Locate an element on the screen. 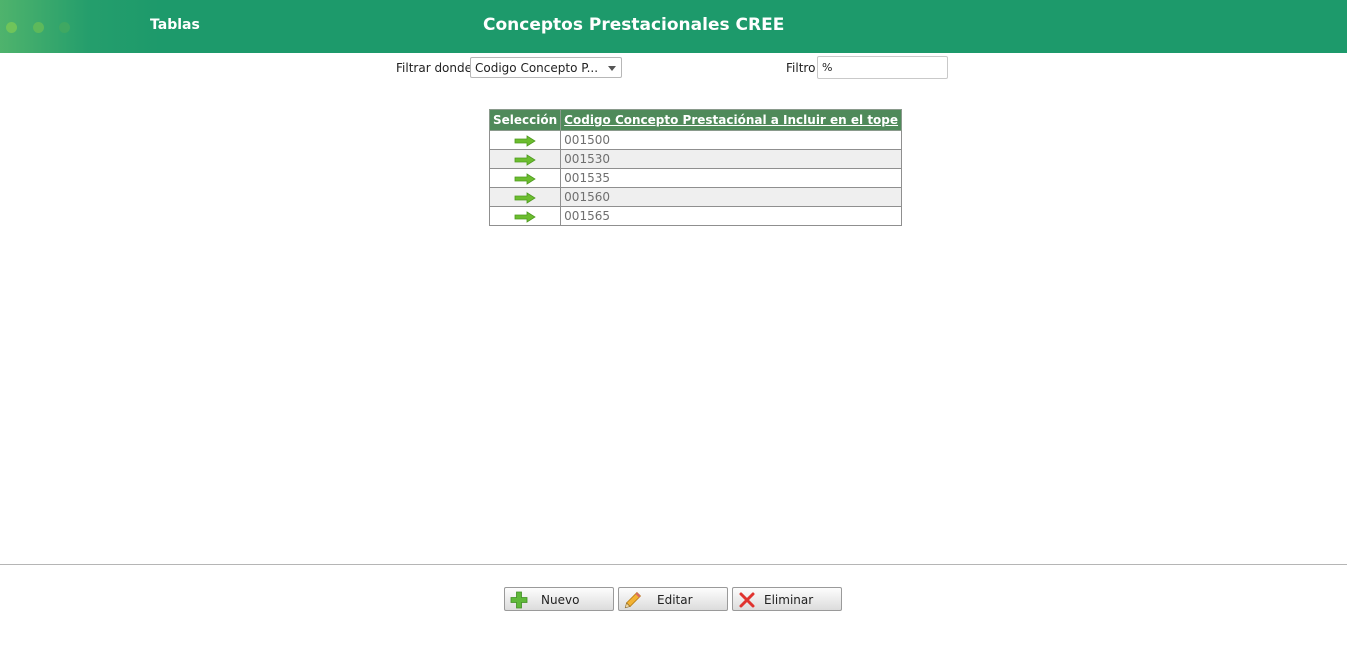  header-glow is located at coordinates (80, 26).